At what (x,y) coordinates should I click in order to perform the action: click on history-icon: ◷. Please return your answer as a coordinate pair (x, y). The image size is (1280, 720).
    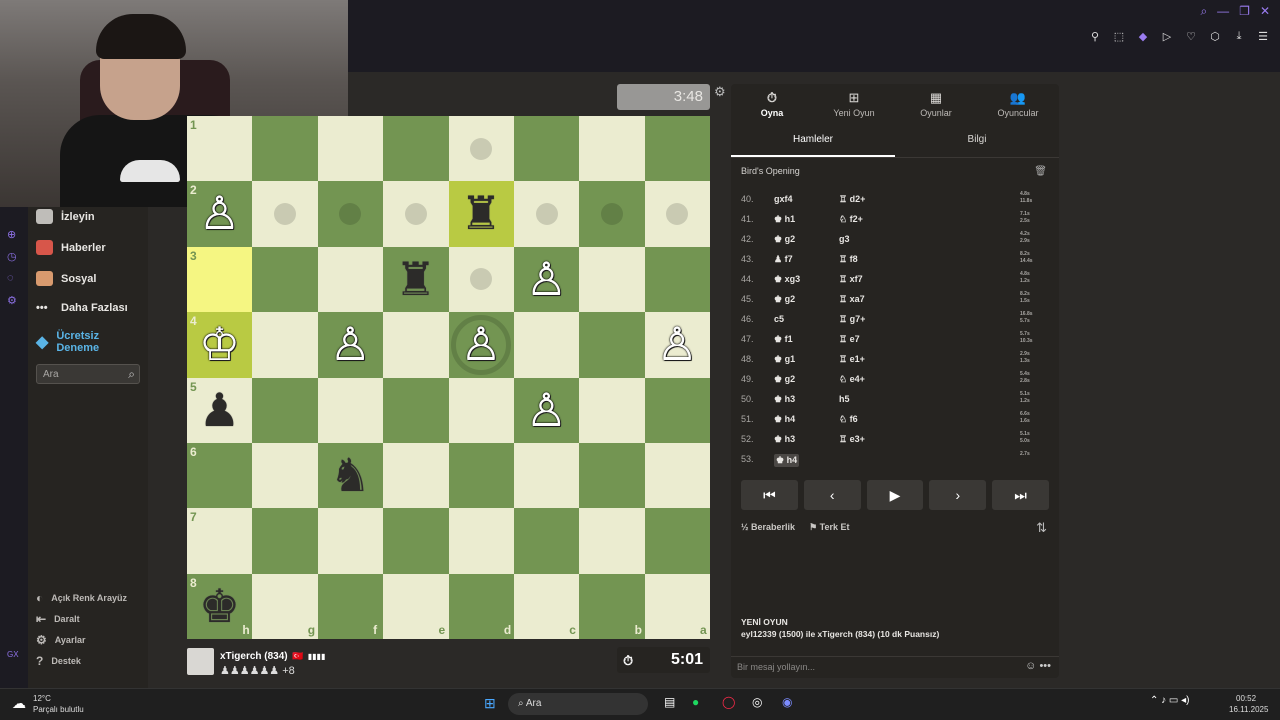
    Looking at the image, I should click on (12, 256).